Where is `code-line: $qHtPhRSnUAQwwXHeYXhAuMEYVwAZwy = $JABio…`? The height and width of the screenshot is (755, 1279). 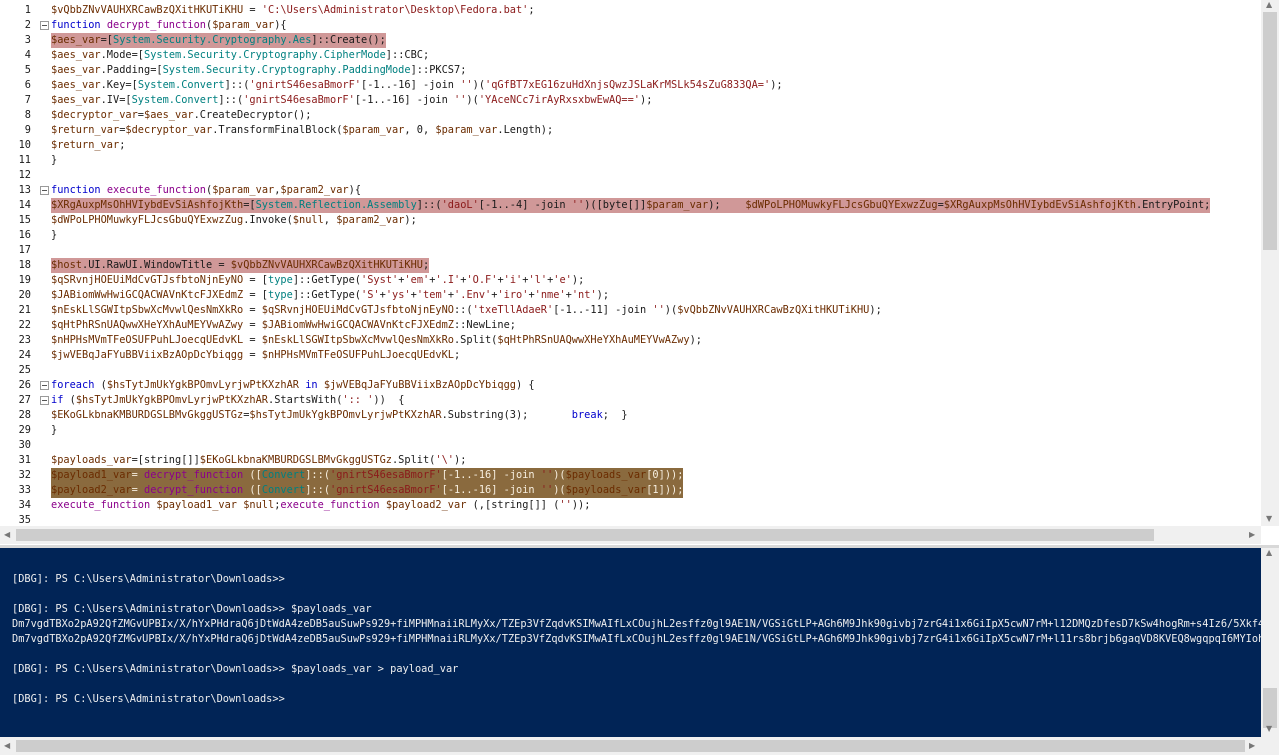
code-line: $qHtPhRSnUAQwwXHeYXhAuMEYVwAZwy = $JABio… is located at coordinates (283, 325).